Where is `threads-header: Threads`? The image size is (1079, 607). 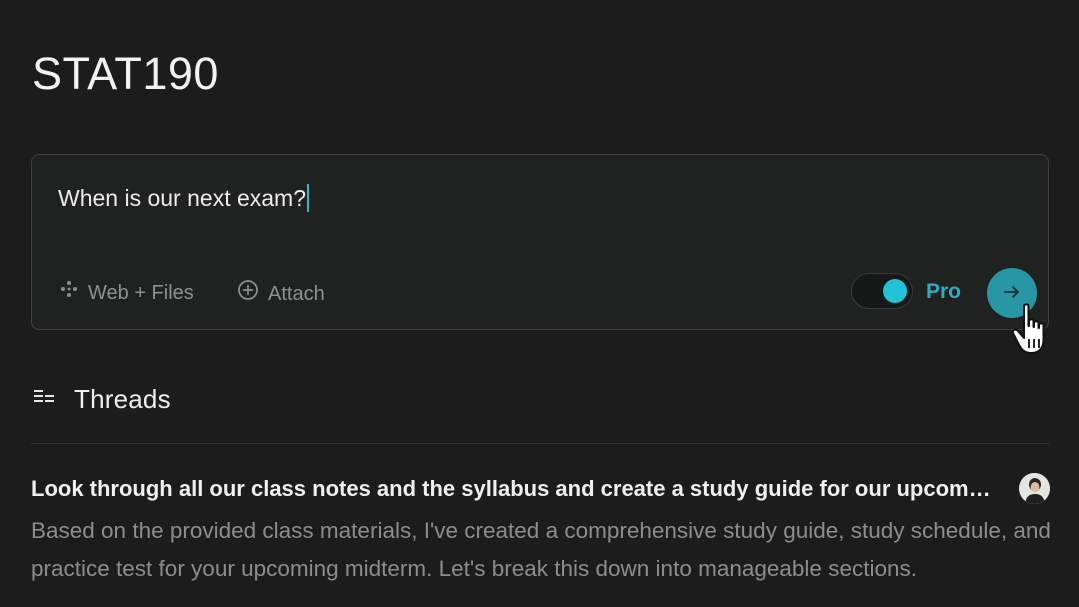
threads-header: Threads is located at coordinates (101, 399).